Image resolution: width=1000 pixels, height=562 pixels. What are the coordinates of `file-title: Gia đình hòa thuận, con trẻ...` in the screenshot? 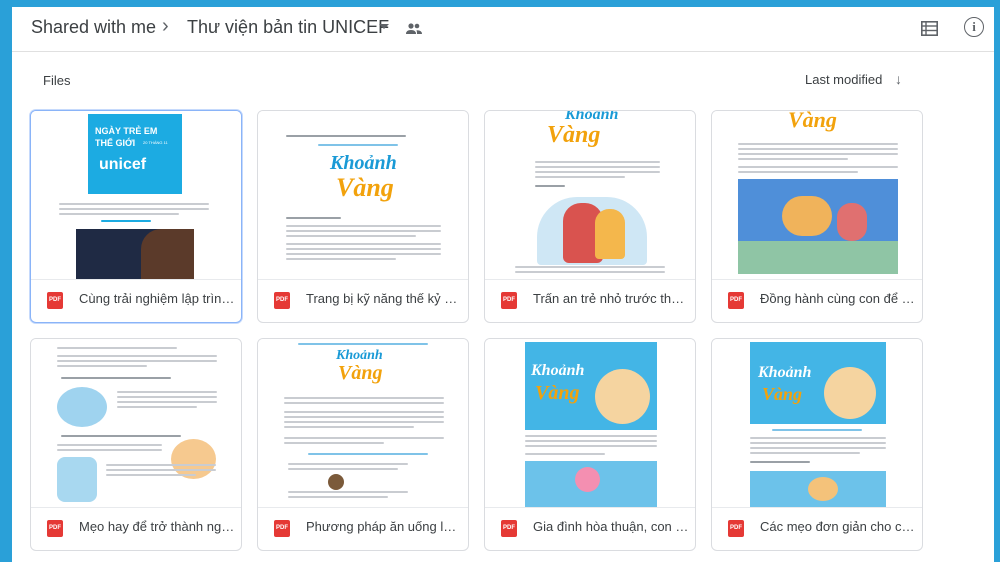 It's located at (611, 526).